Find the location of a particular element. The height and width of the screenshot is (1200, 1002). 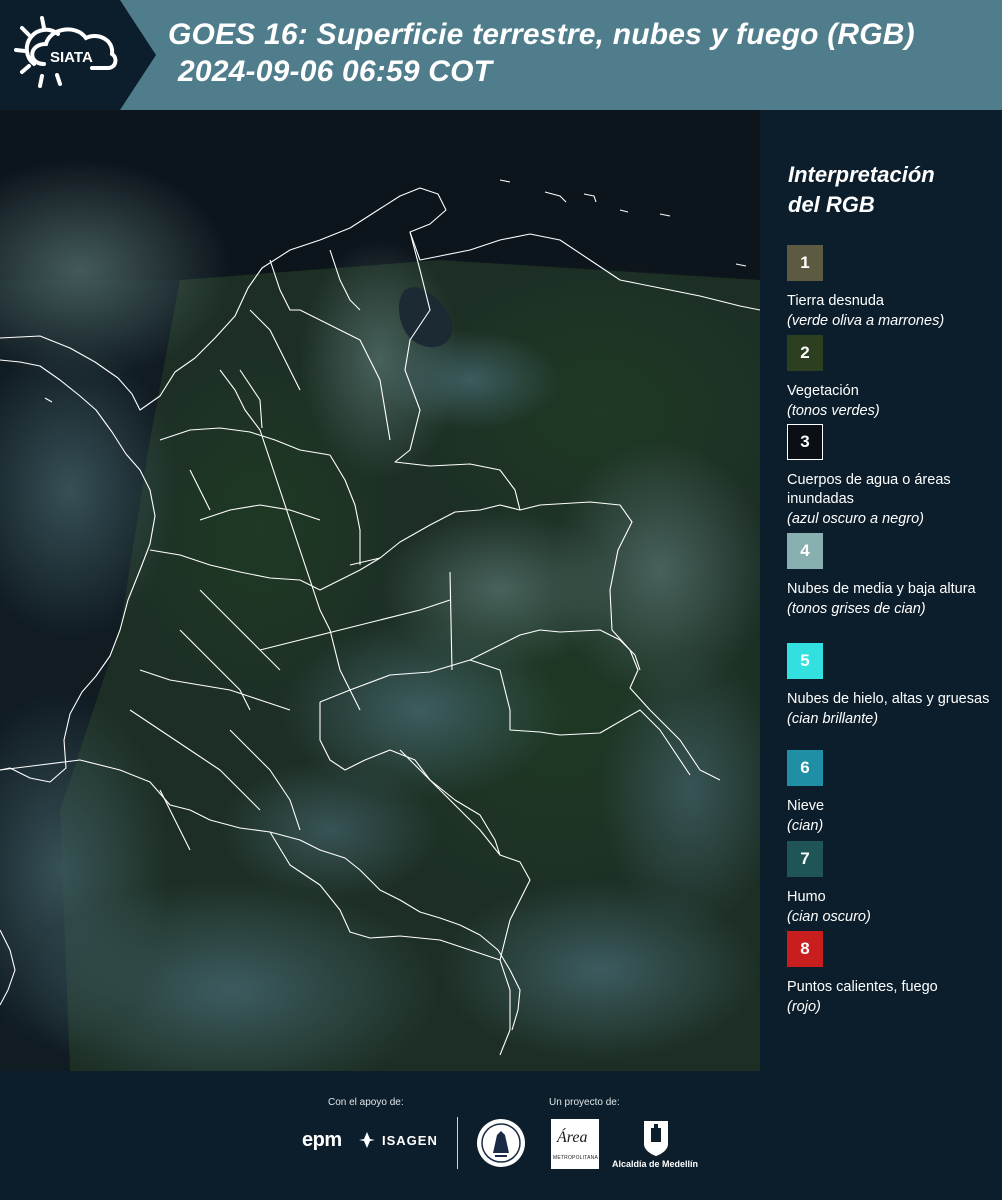

legend-item-smoke: 7 Humo (cian oscuro) is located at coordinates (892, 884).